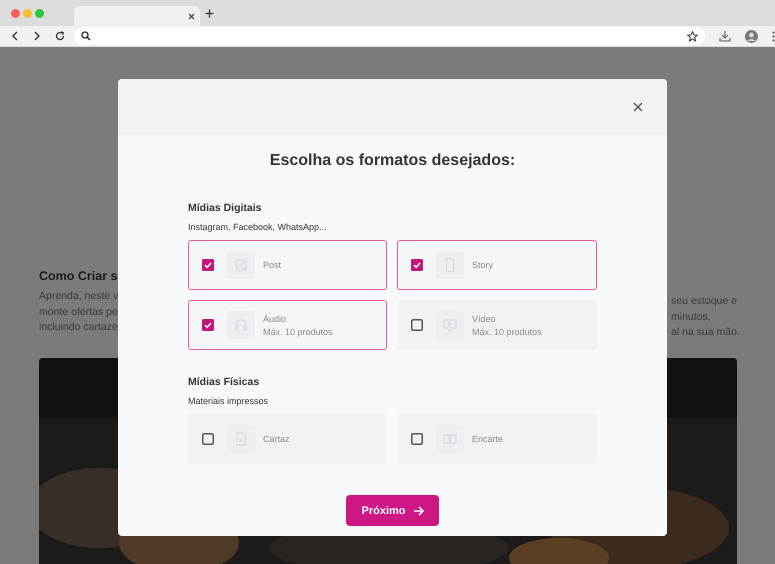  What do you see at coordinates (497, 265) in the screenshot?
I see `format-option: Story` at bounding box center [497, 265].